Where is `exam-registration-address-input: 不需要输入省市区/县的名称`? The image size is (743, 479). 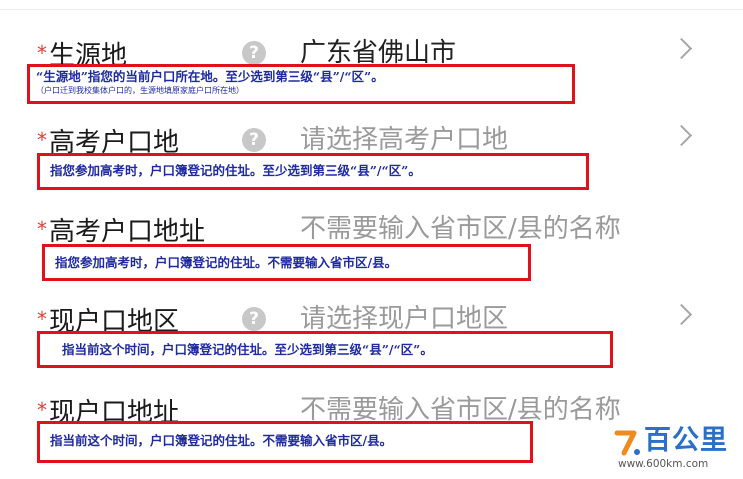 exam-registration-address-input: 不需要输入省市区/县的名称 is located at coordinates (460, 229).